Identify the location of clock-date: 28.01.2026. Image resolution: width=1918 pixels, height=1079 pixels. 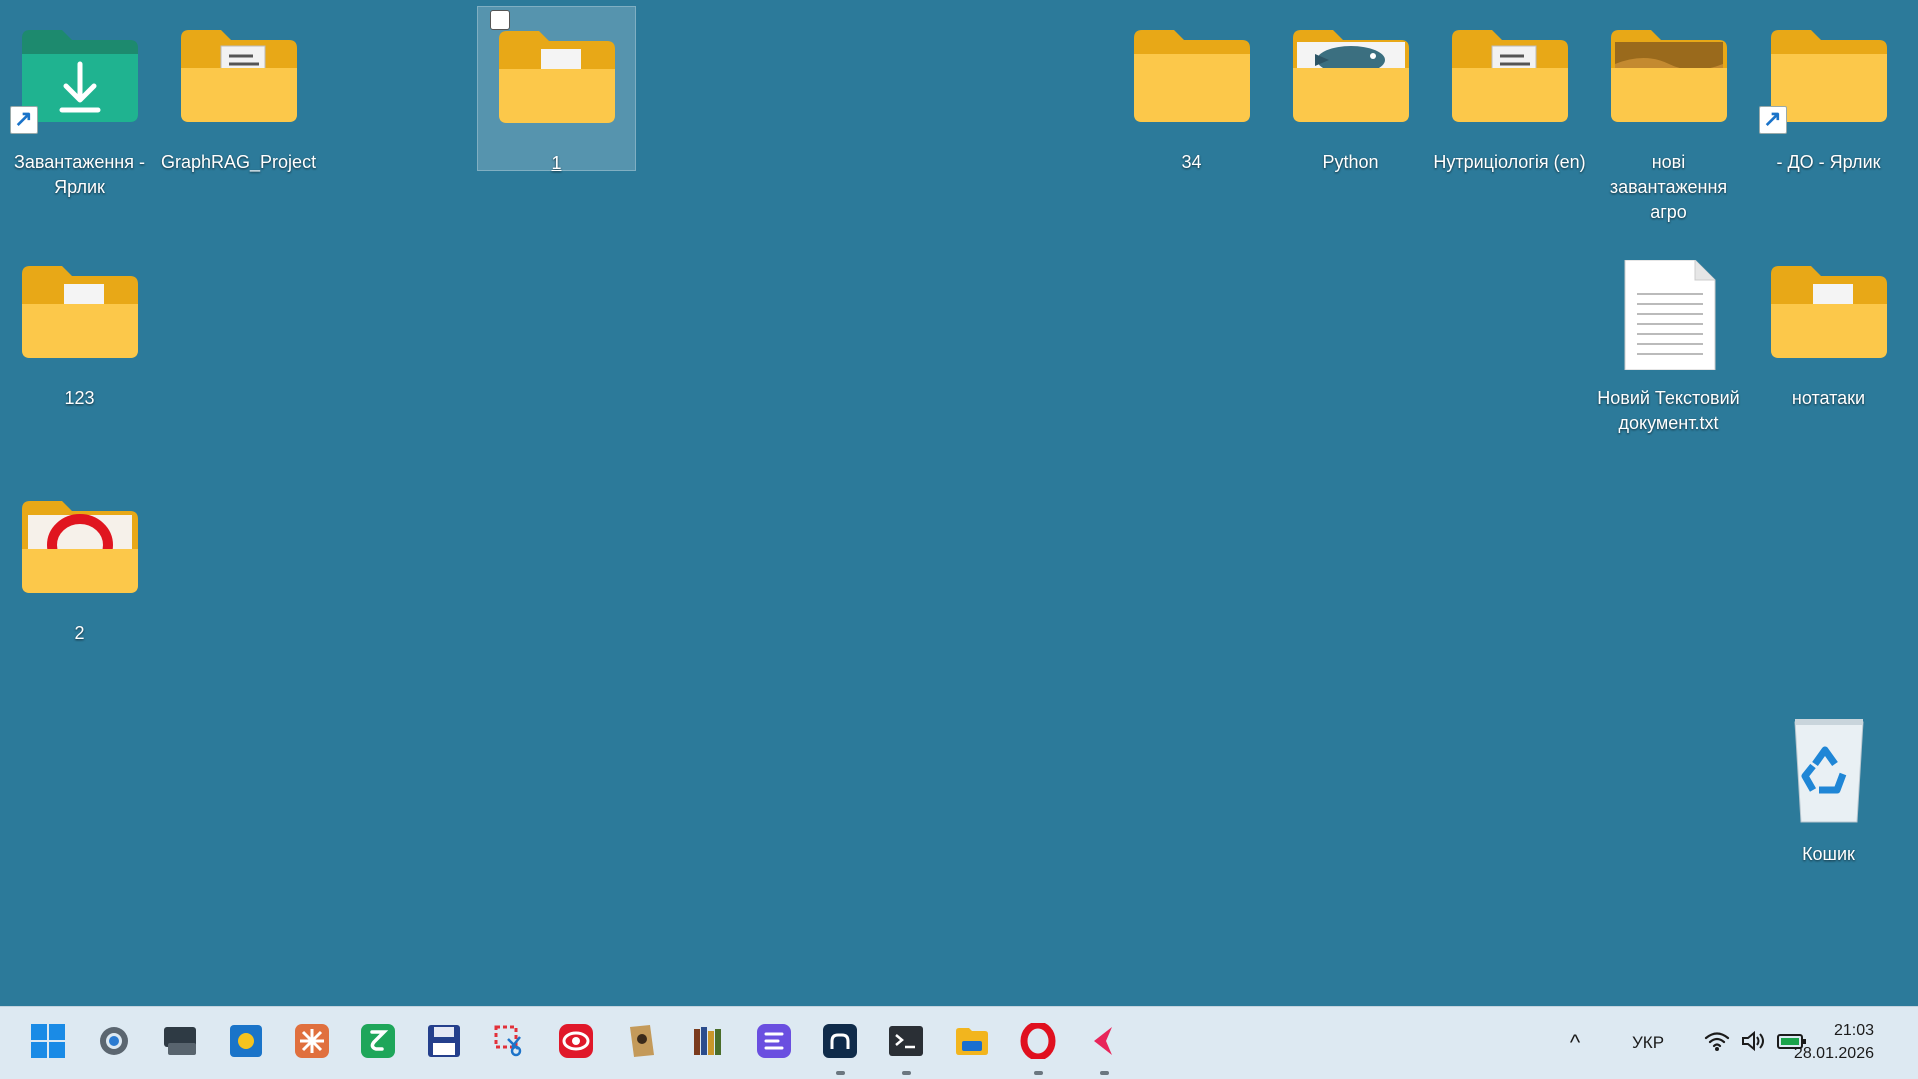
(1833, 1053).